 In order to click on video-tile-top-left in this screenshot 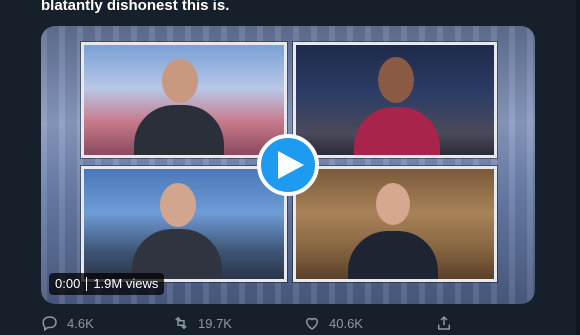, I will do `click(184, 100)`.